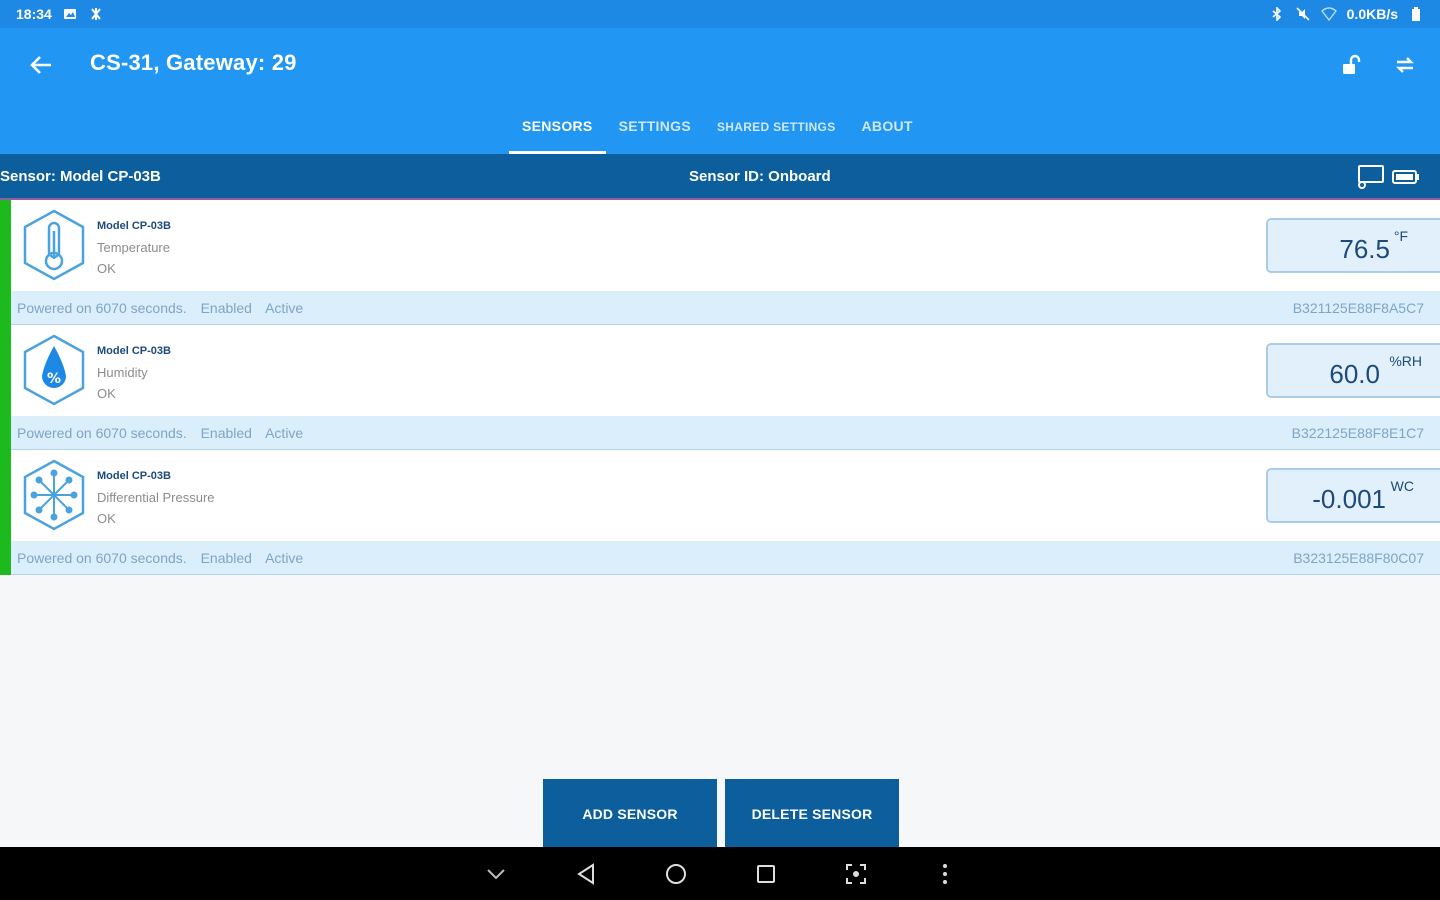  Describe the element at coordinates (720, 14) in the screenshot. I see `status-bar: 18:34 0.0KB/s` at that location.